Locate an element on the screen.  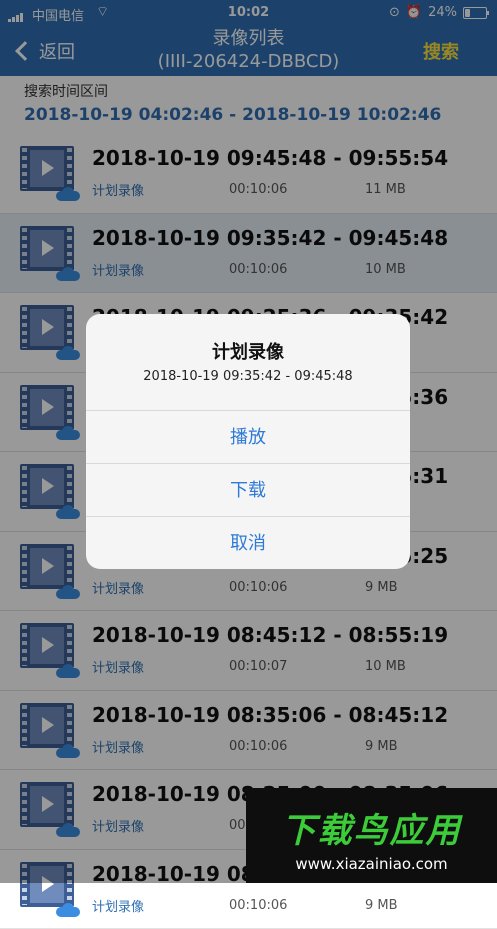
cancel-button: 取消 is located at coordinates (248, 542).